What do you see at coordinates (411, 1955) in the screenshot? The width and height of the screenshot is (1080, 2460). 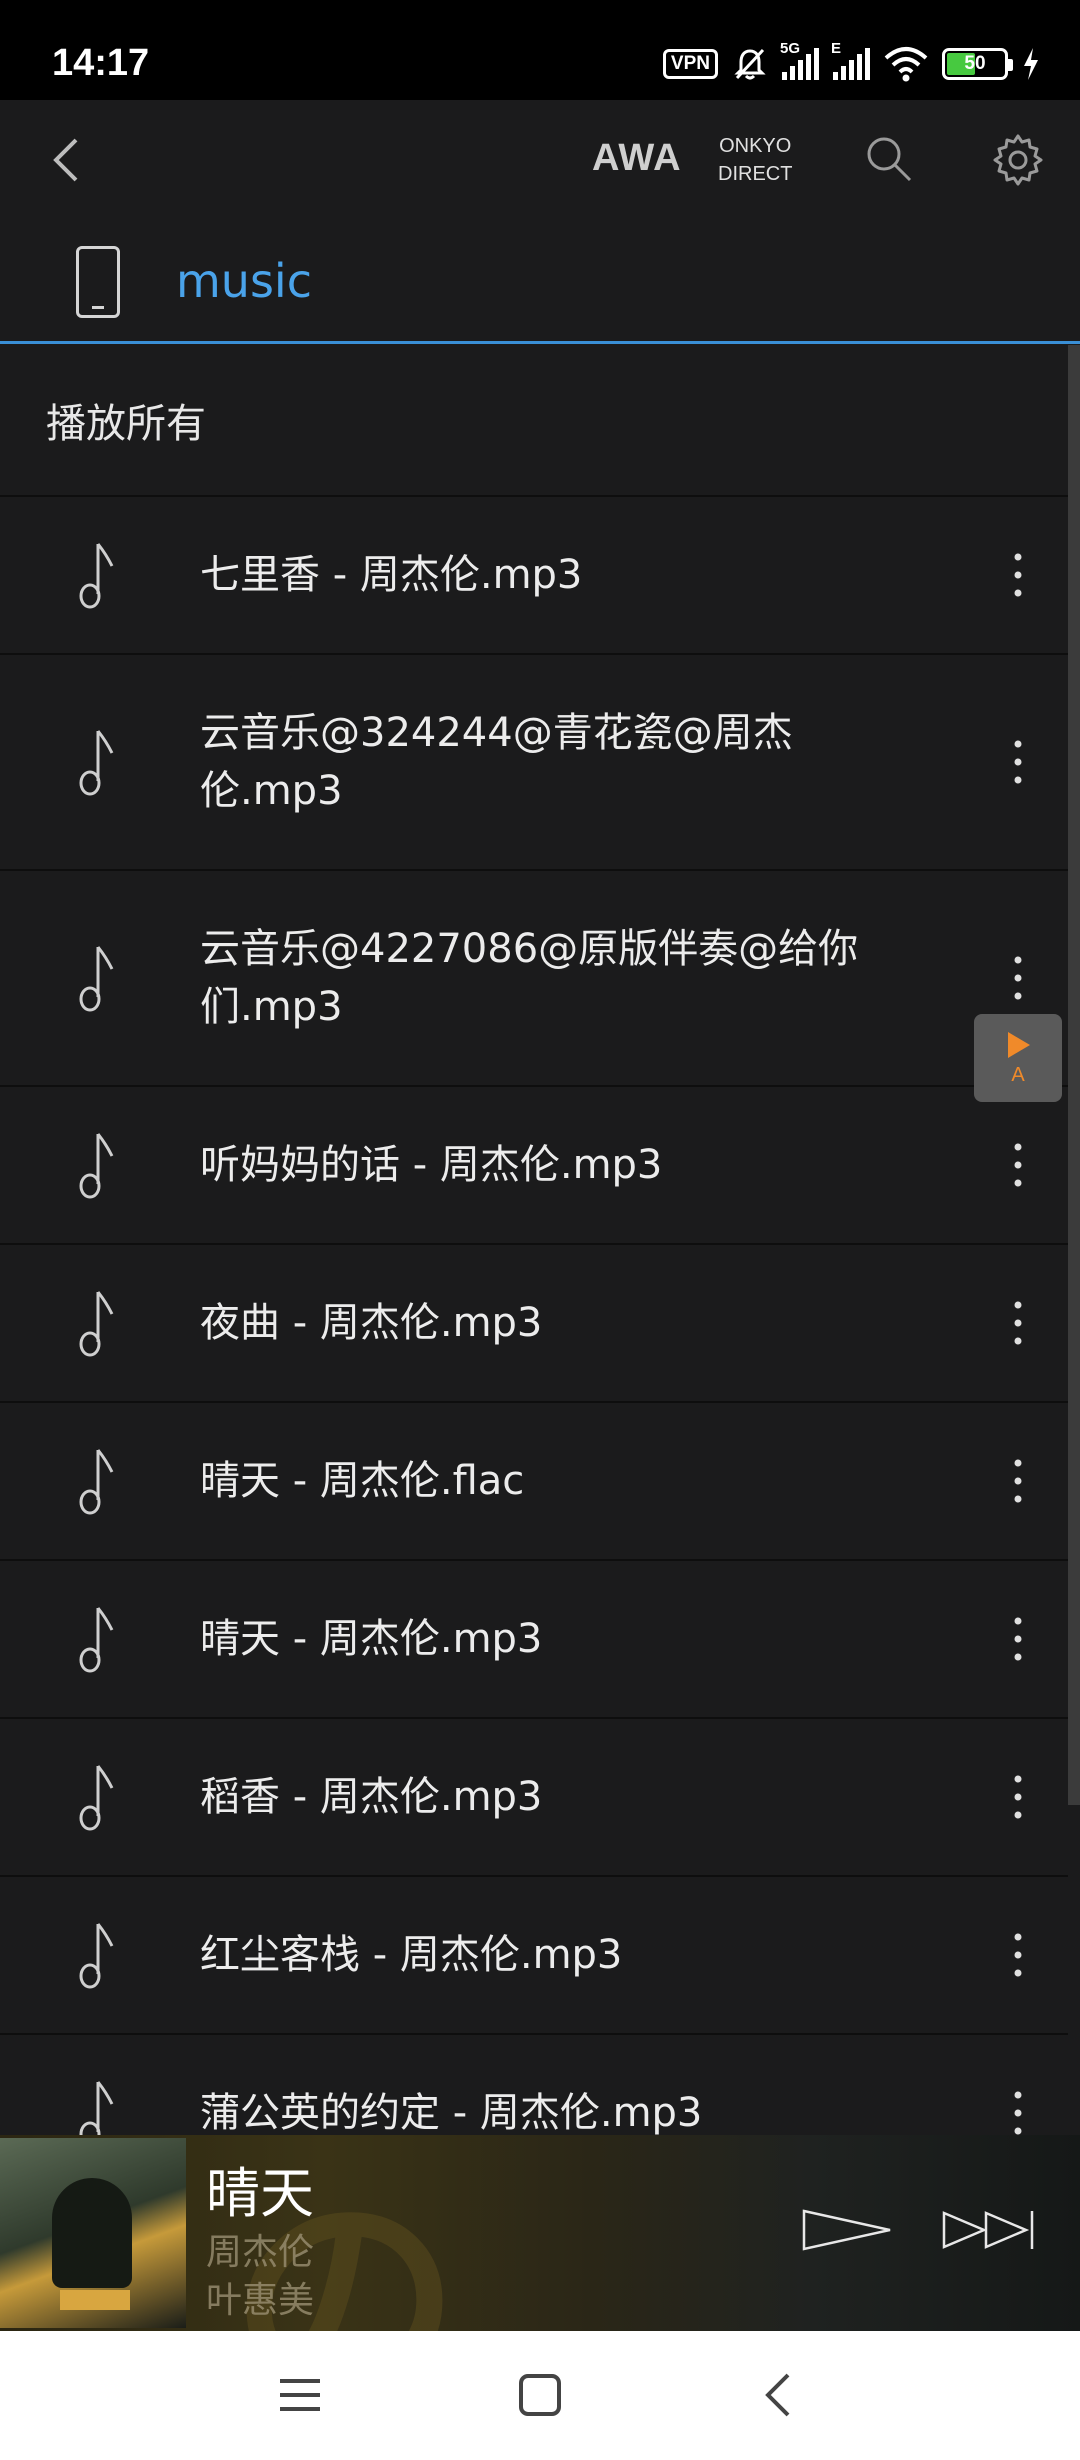 I see `track-name: 红尘客栈 - 周杰伦.mp3` at bounding box center [411, 1955].